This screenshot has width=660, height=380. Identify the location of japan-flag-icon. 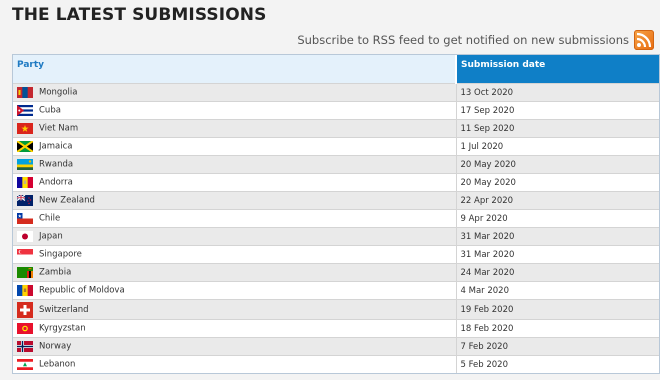
(25, 236).